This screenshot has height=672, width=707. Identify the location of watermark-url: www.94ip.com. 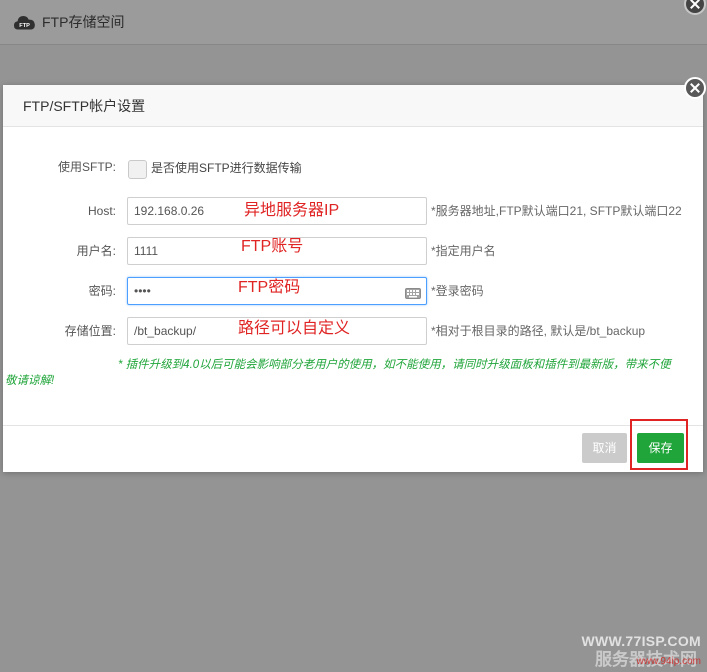
(668, 661).